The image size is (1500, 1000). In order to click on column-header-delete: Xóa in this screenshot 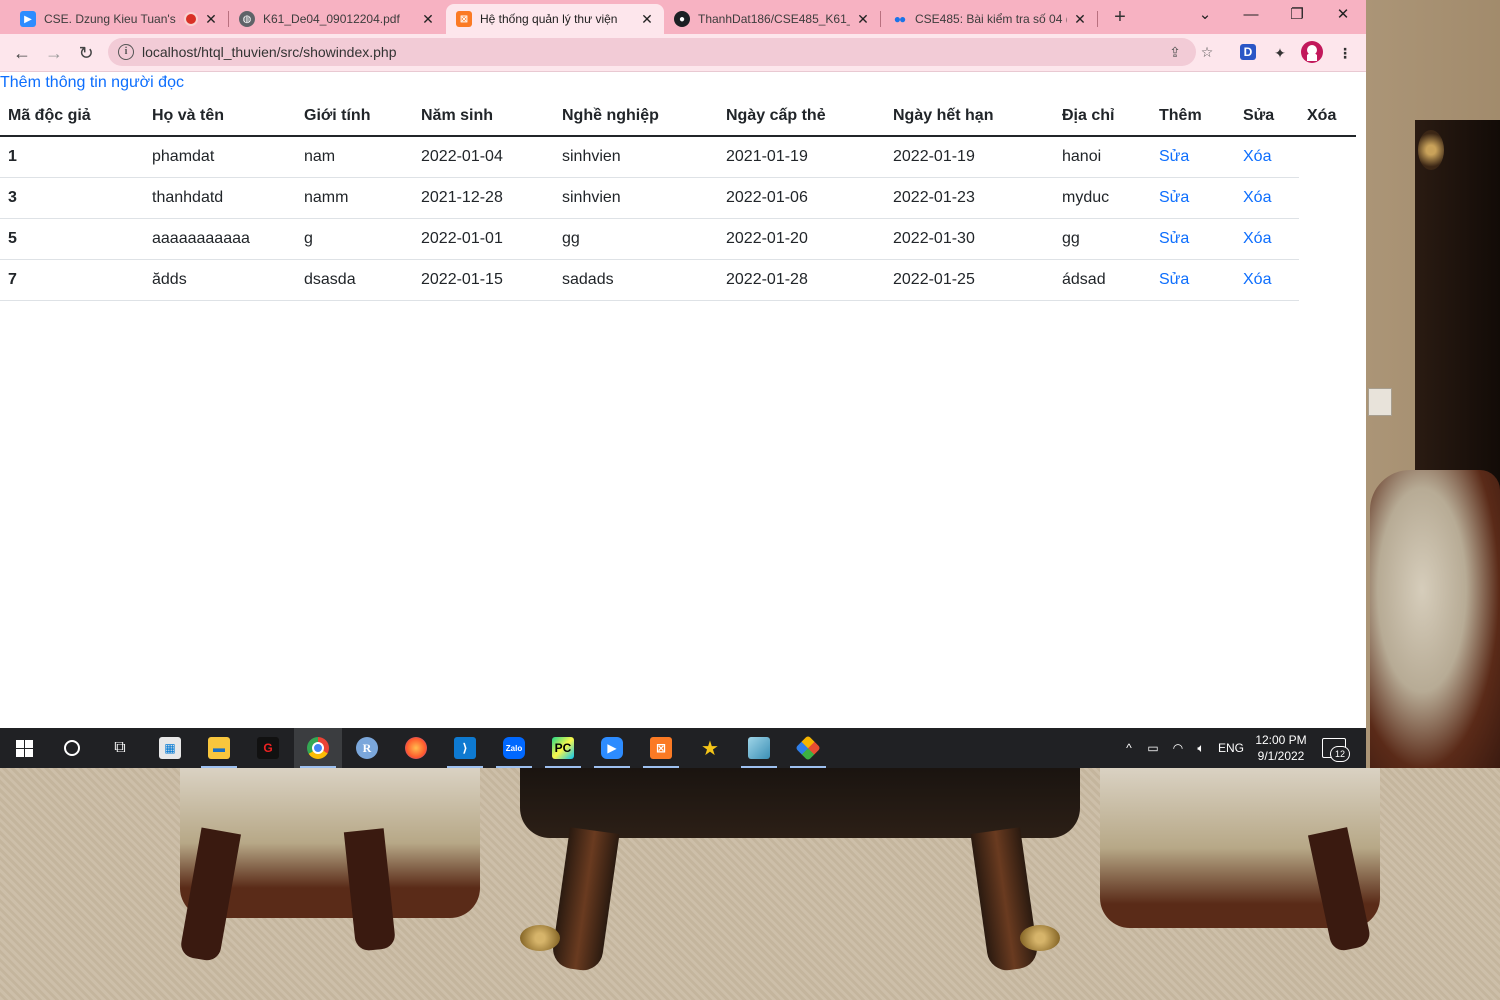, I will do `click(1327, 116)`.